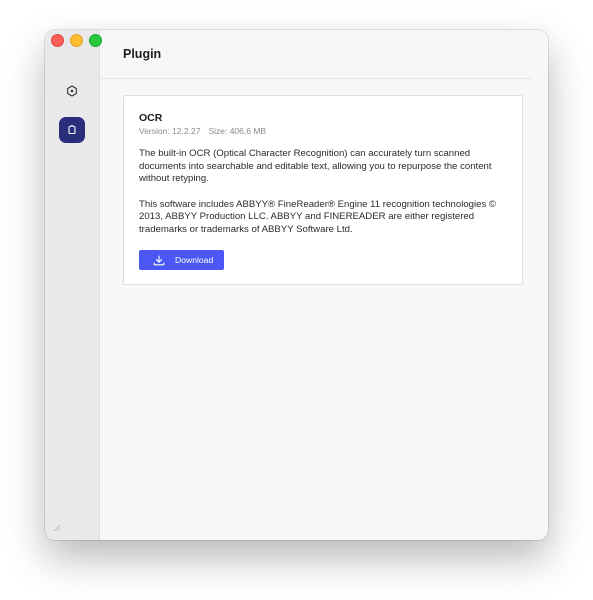  Describe the element at coordinates (316, 54) in the screenshot. I see `header: Plugin` at that location.